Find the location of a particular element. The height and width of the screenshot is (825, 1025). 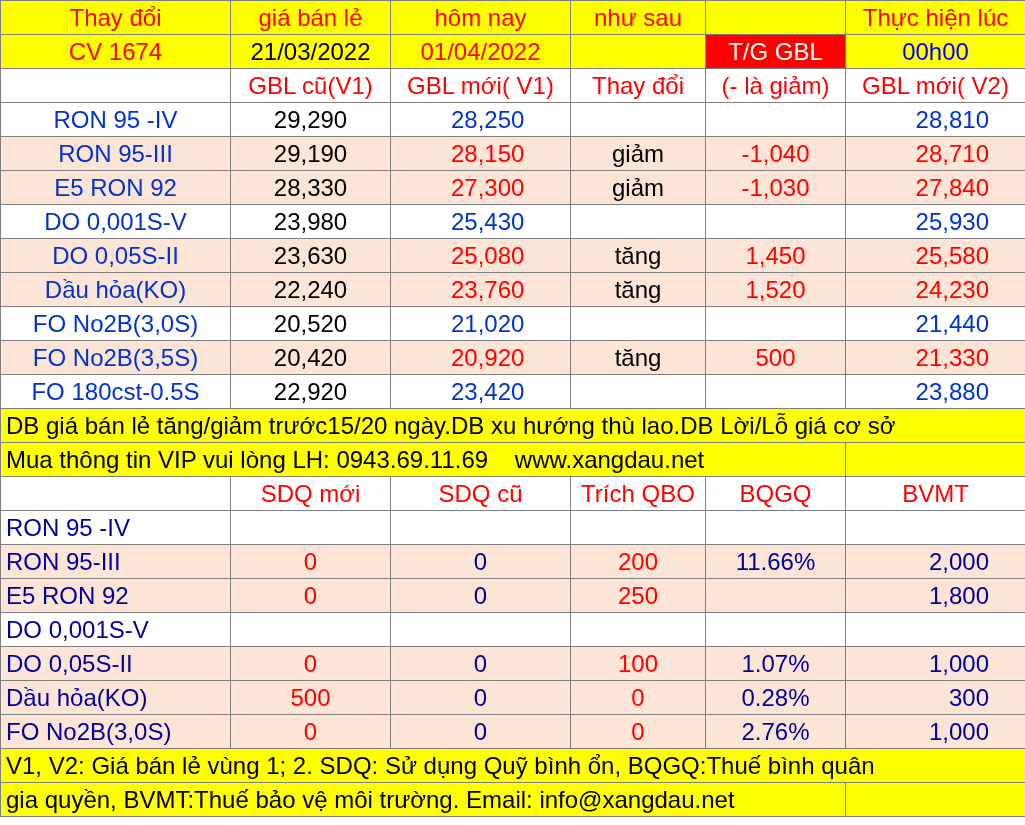

cell-text: 1,450 is located at coordinates (775, 255).